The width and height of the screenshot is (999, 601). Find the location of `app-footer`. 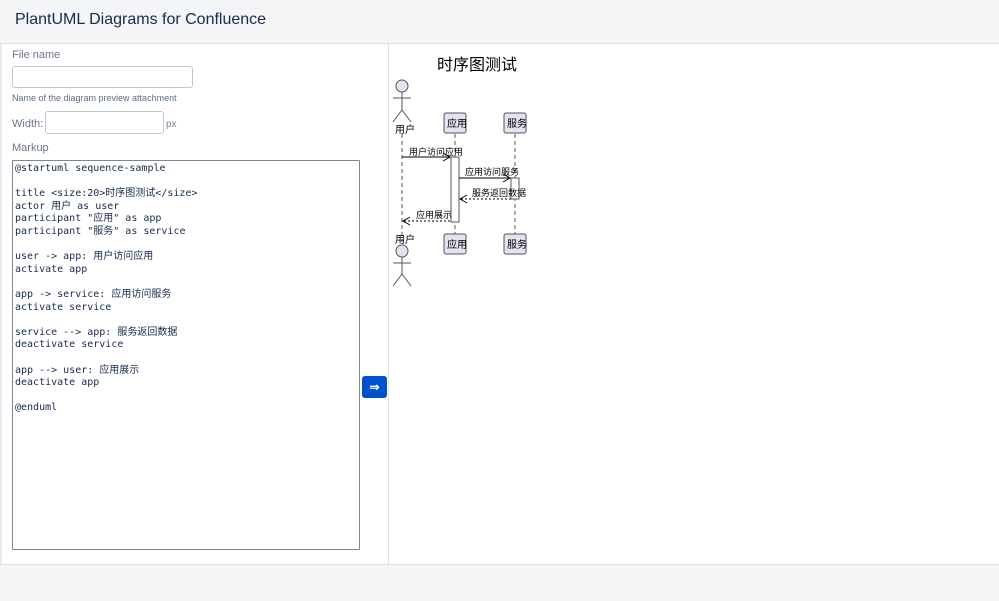

app-footer is located at coordinates (499, 582).